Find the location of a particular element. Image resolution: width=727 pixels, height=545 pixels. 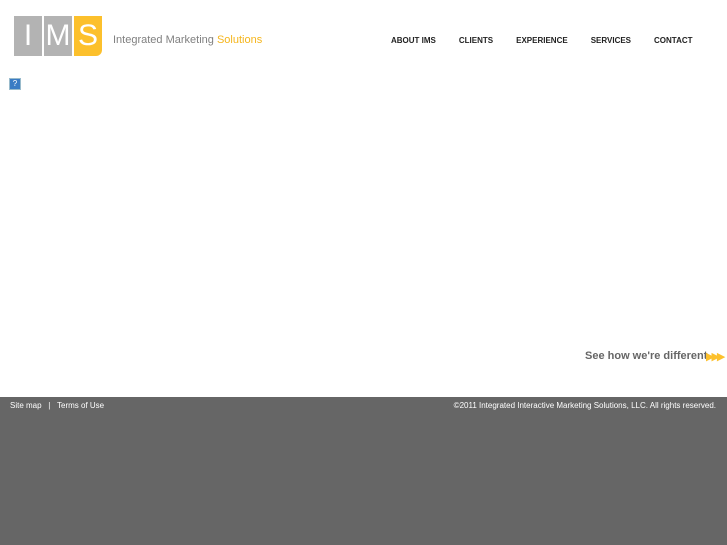

nav-clients: CLIENTS is located at coordinates (476, 40).